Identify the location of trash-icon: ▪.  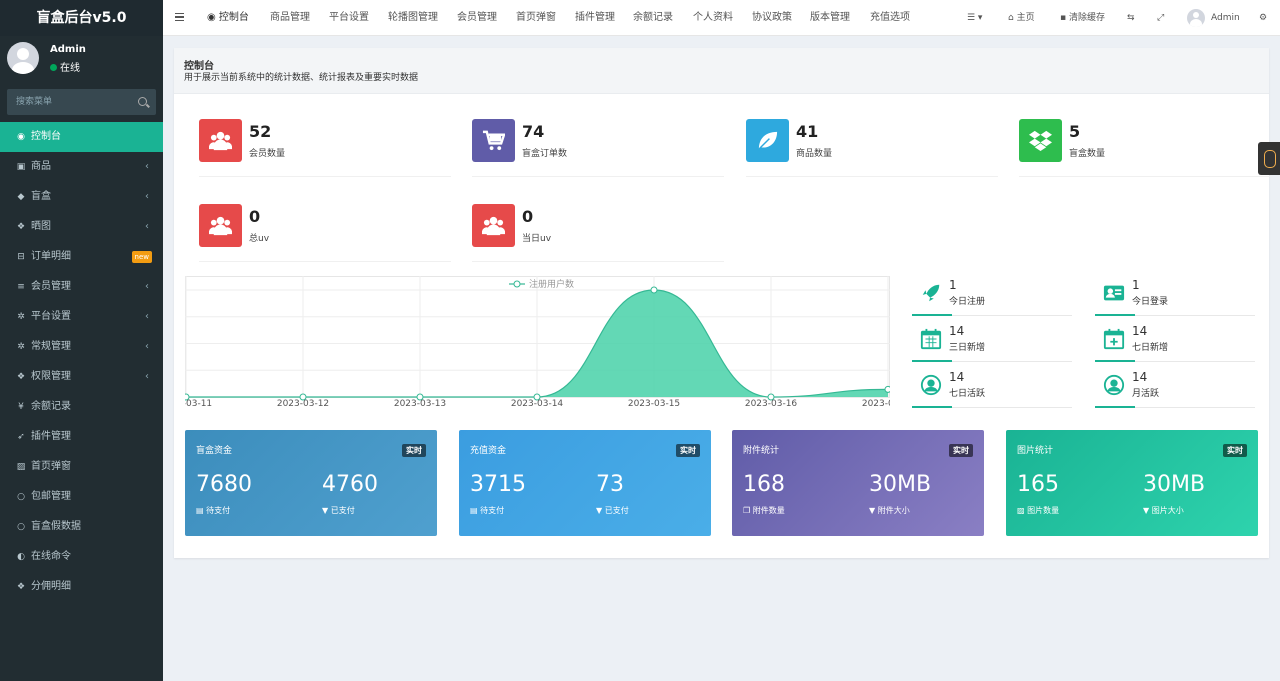
(1064, 18).